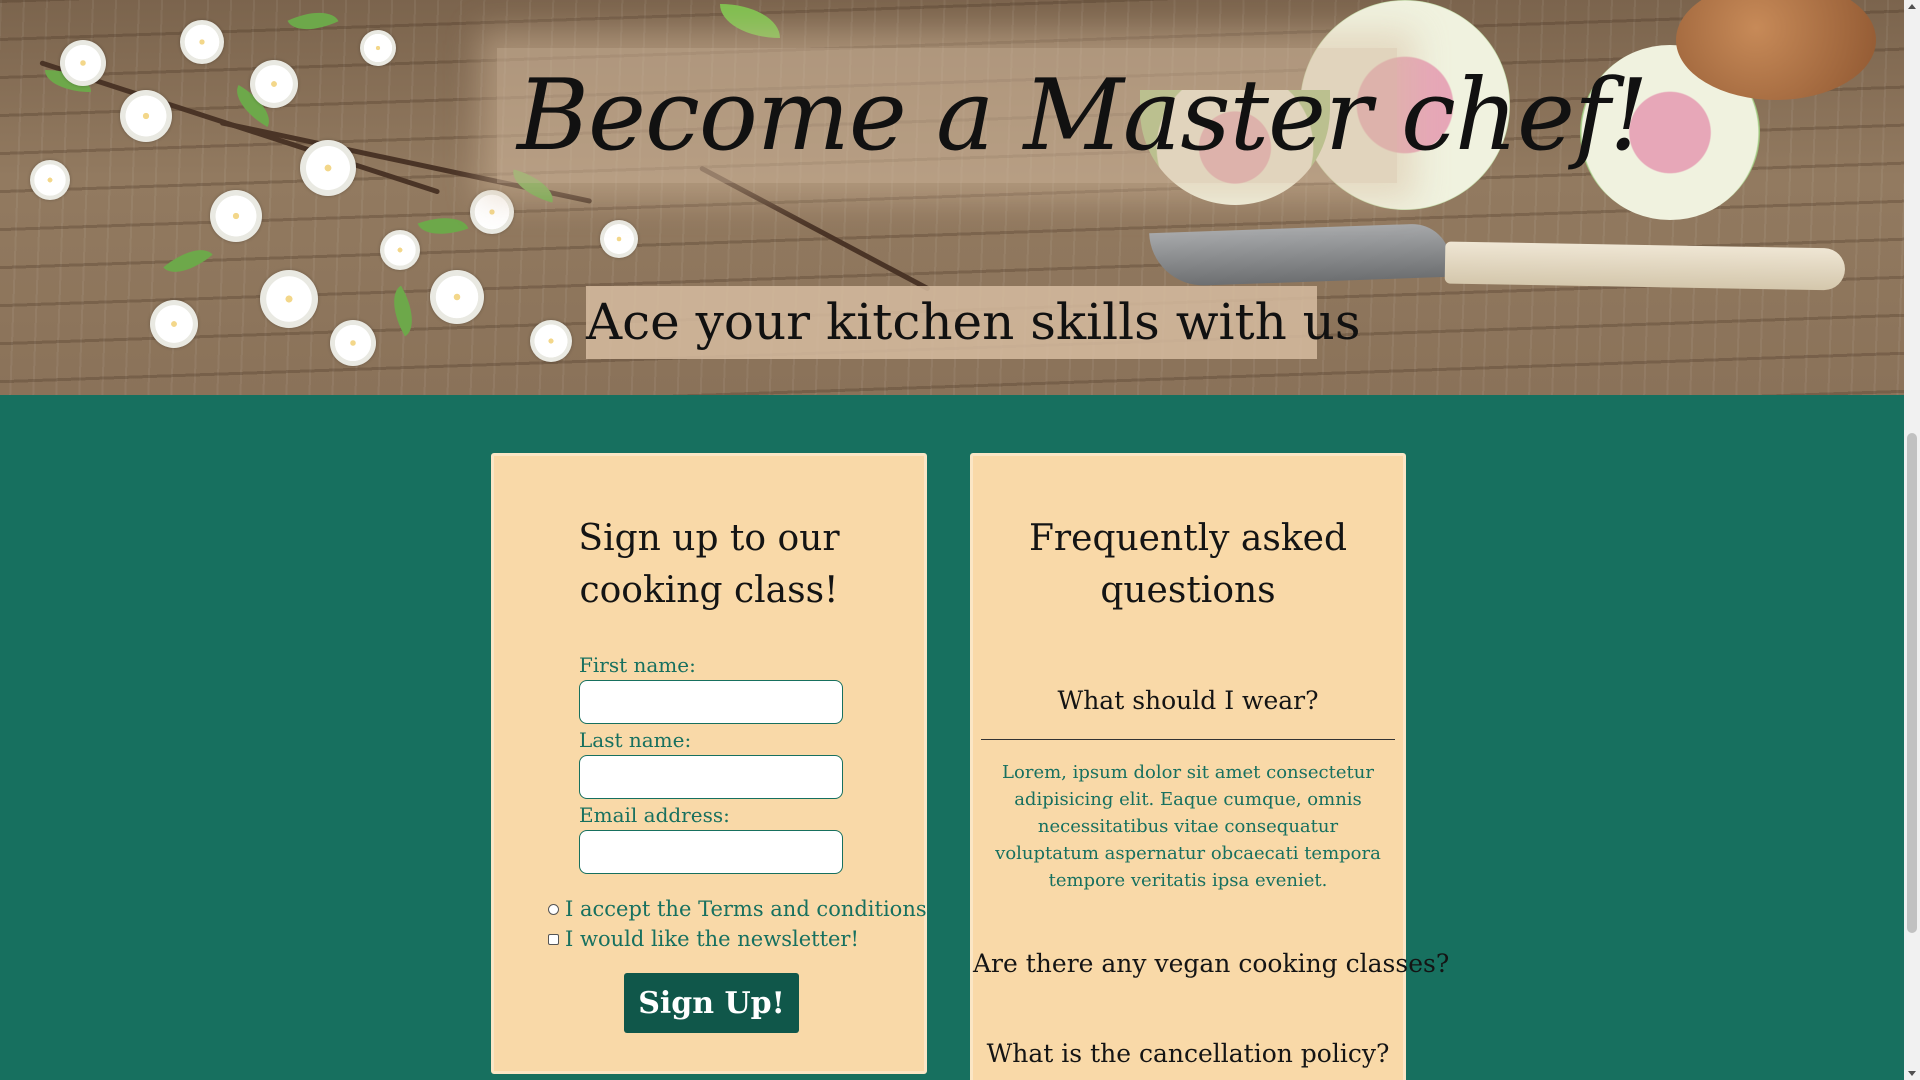 This screenshot has height=1080, width=1920. I want to click on faq-title: Frequently asked questions, so click(1188, 564).